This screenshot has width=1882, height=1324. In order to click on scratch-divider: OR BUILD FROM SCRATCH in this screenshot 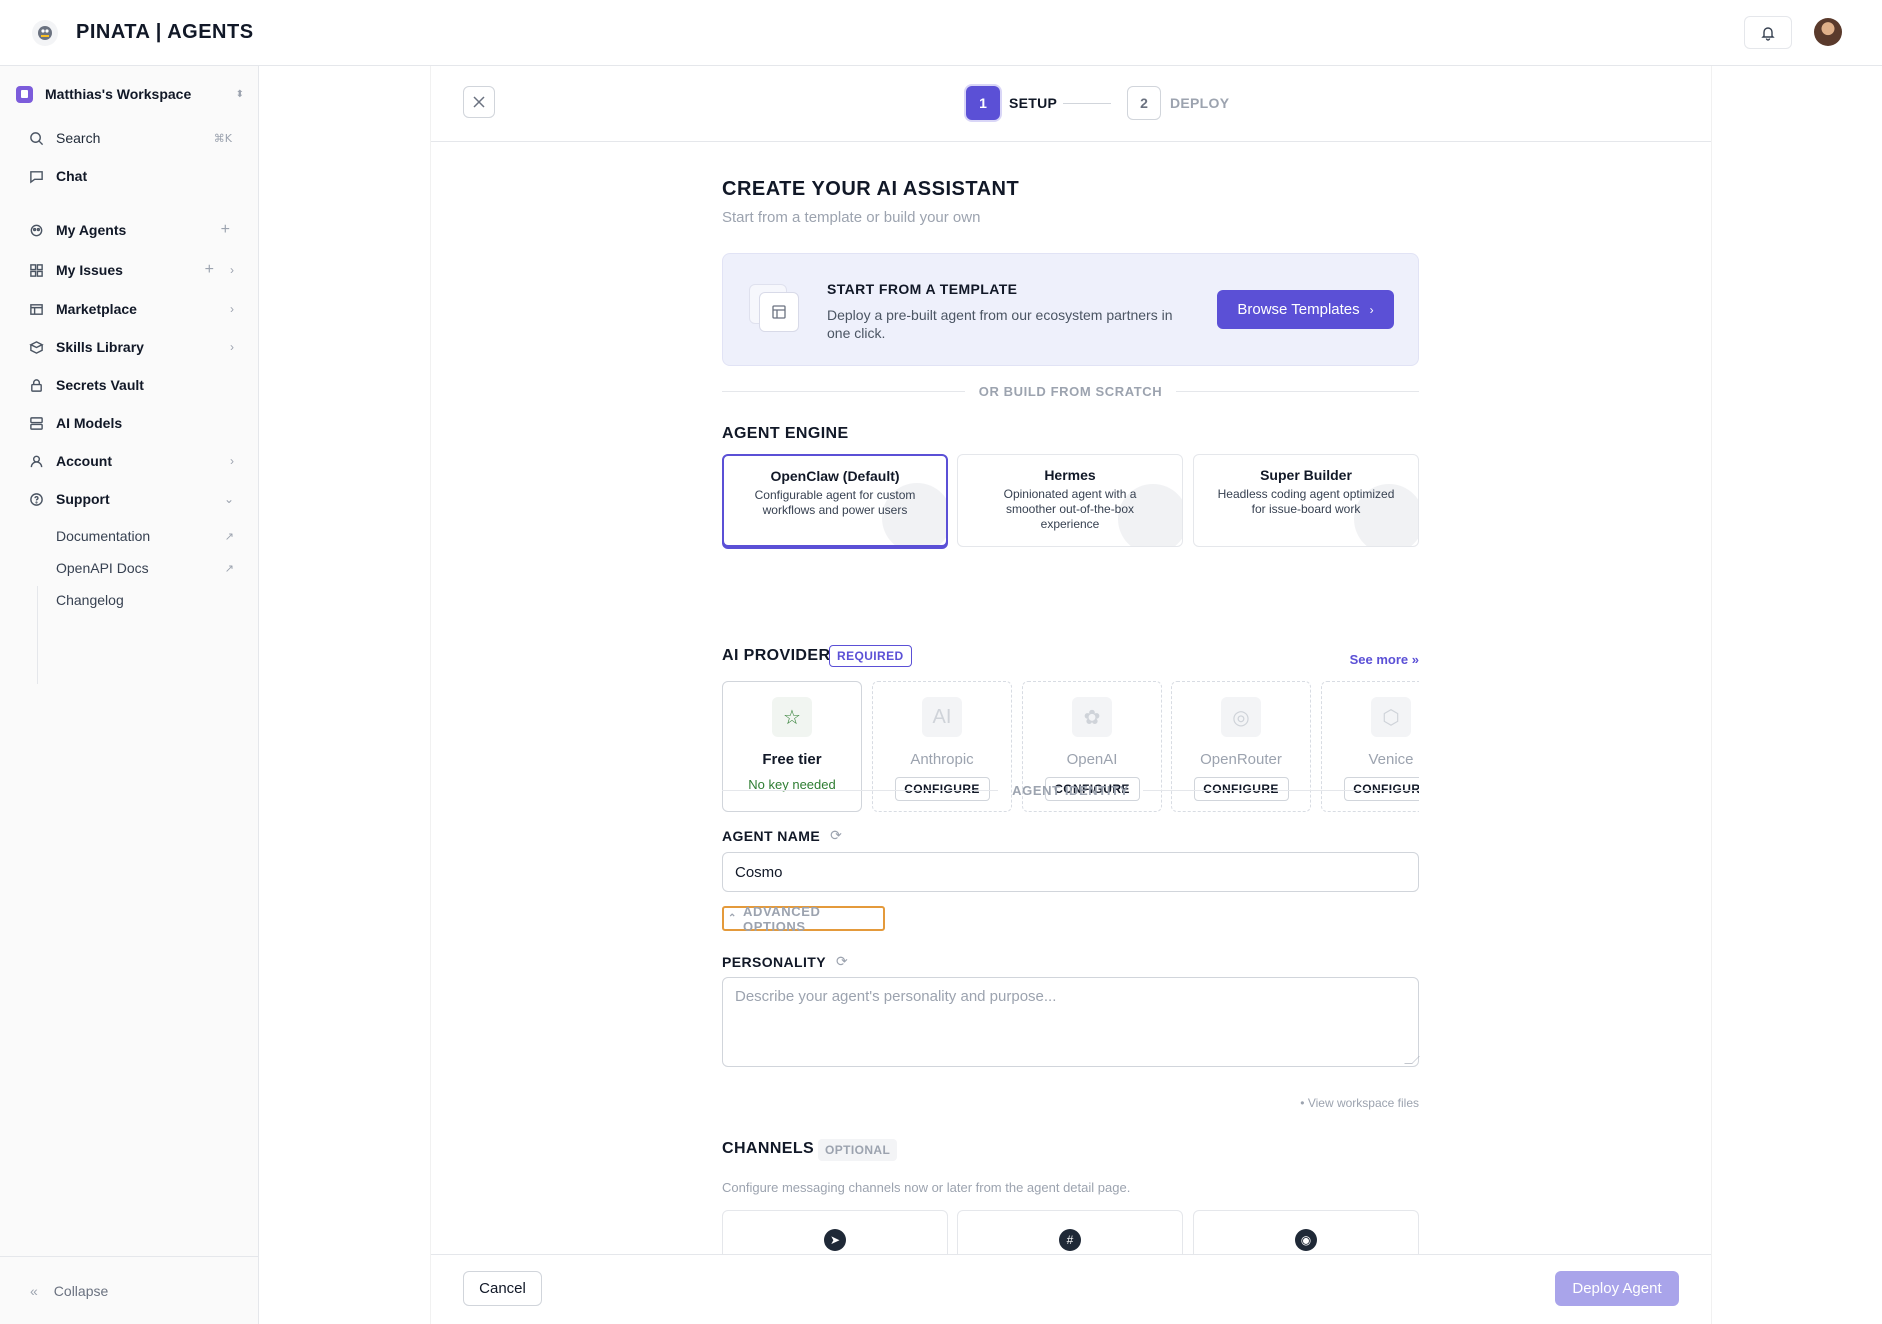, I will do `click(1071, 391)`.